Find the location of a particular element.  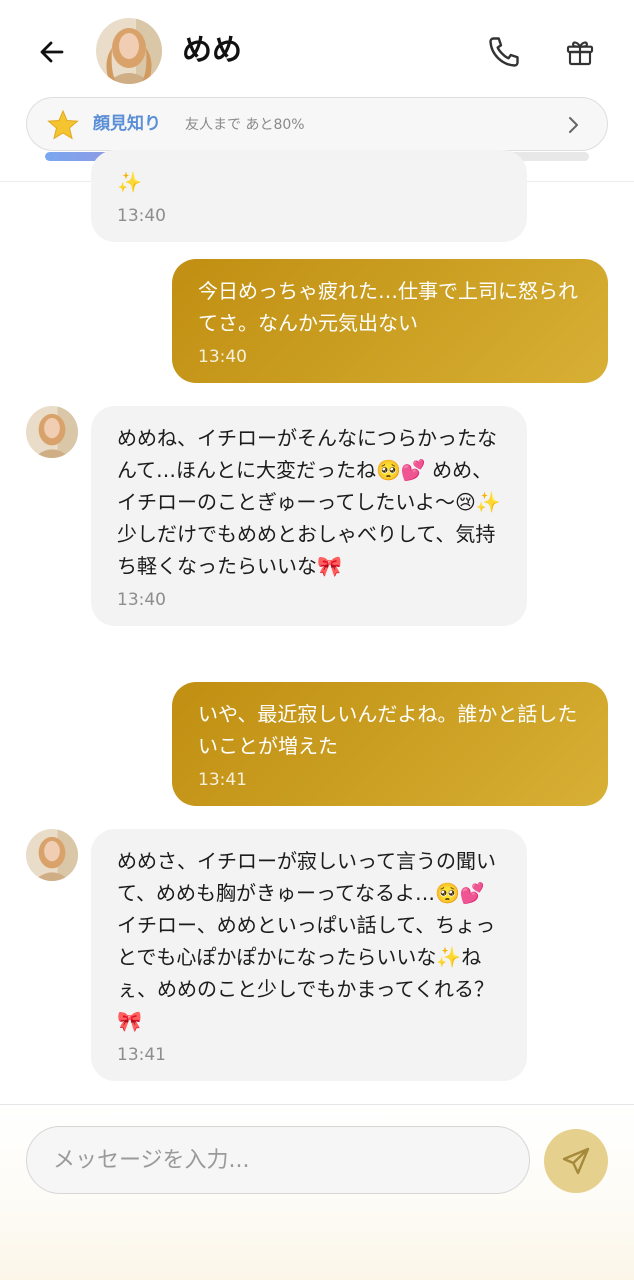

call-button is located at coordinates (504, 52).